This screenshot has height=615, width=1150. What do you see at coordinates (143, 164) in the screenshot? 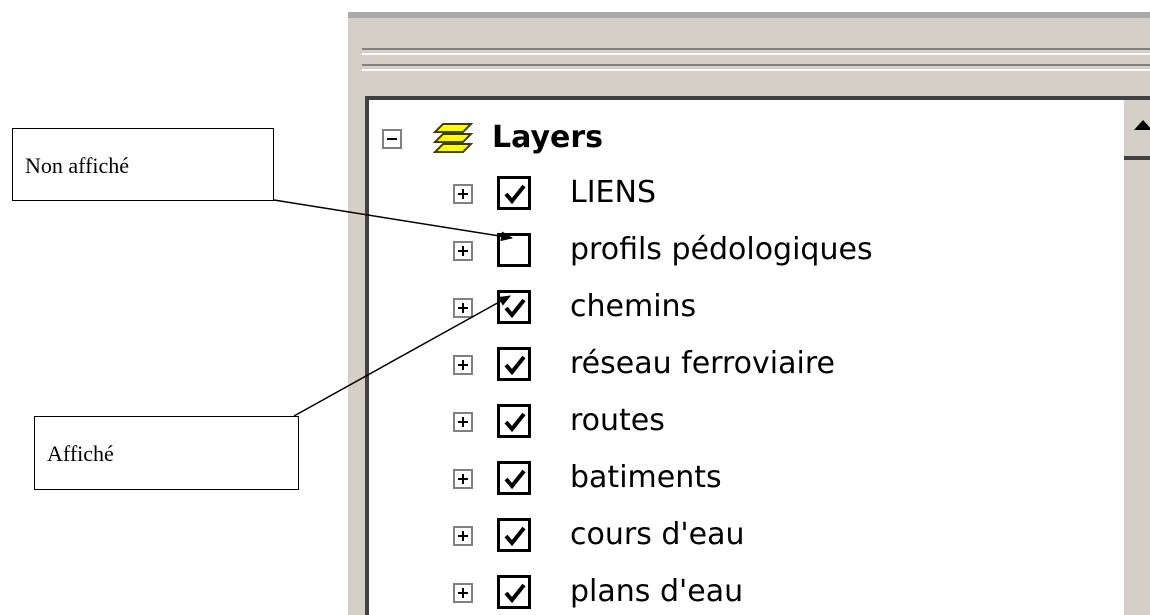
I see `callout-not-displayed: Non affiché` at bounding box center [143, 164].